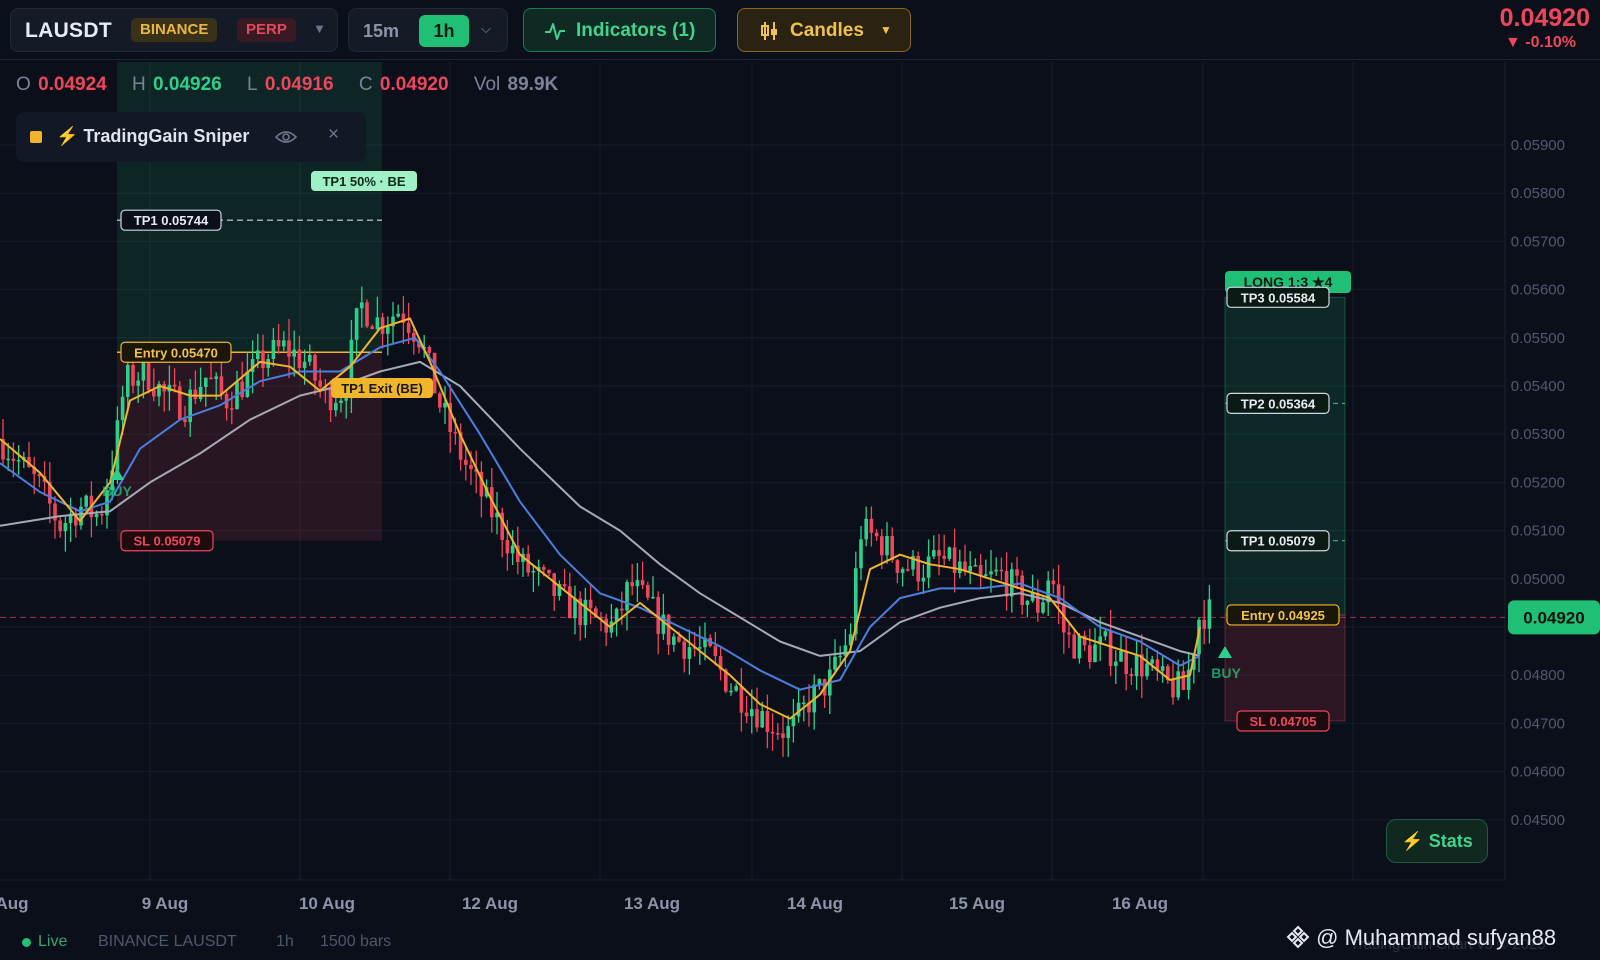  What do you see at coordinates (382, 388) in the screenshot?
I see `trade1-exit-label-text: TP1 Exit (BE)` at bounding box center [382, 388].